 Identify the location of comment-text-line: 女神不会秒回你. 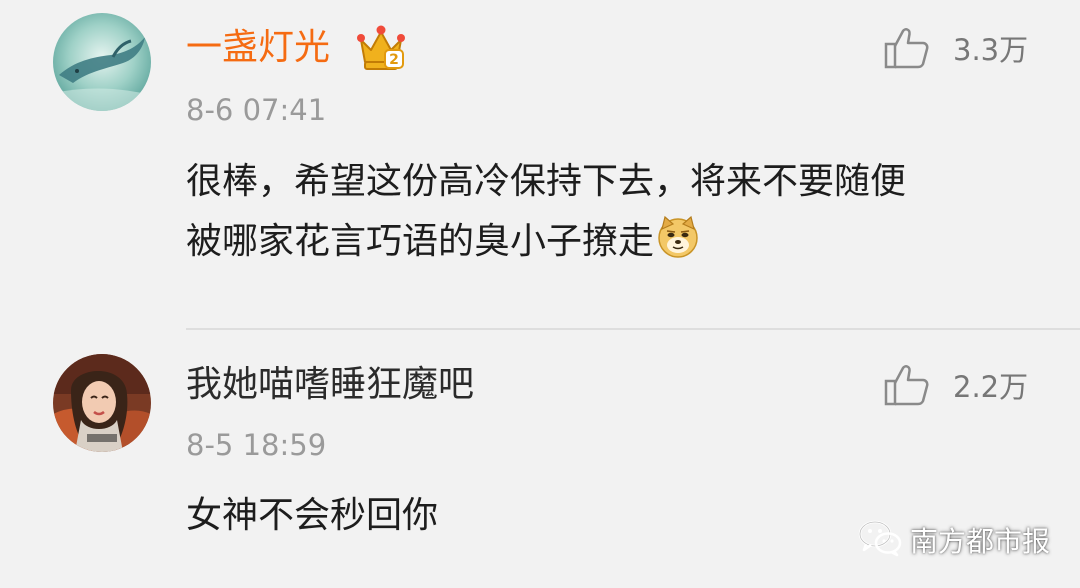
(312, 515).